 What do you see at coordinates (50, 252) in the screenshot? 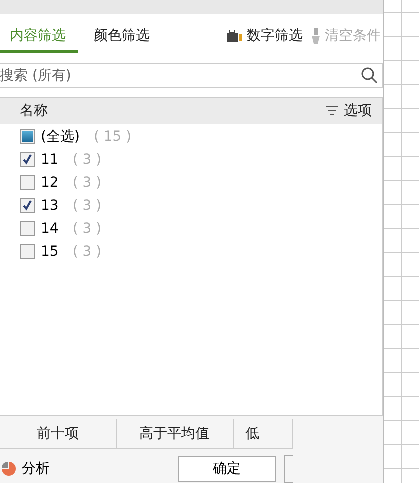
I see `item-label: 15` at bounding box center [50, 252].